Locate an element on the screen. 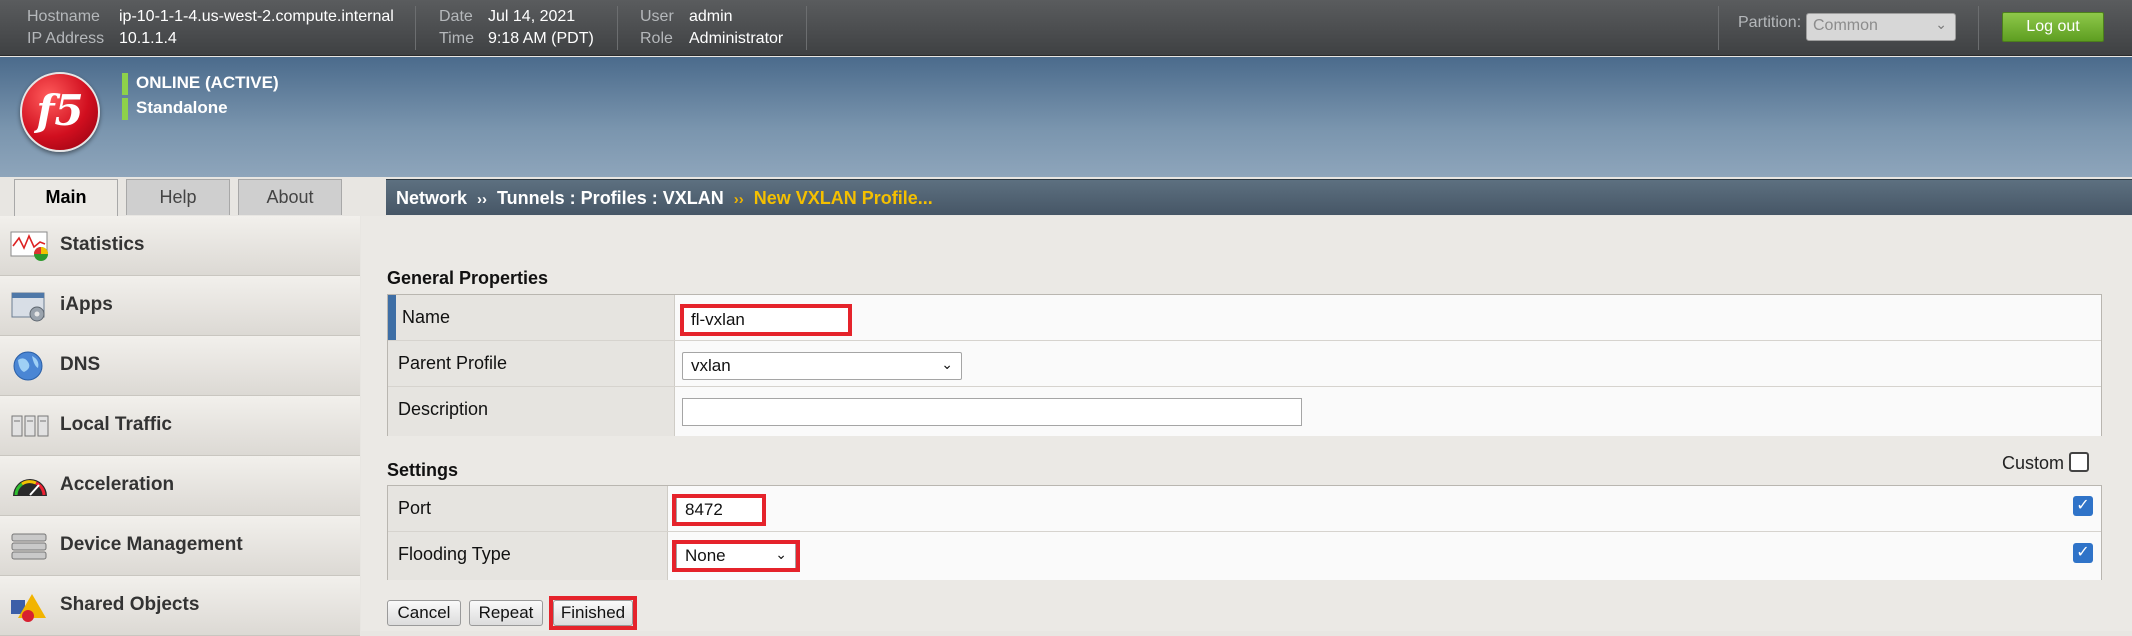 This screenshot has height=636, width=2132. repeat-button: Repeat is located at coordinates (506, 613).